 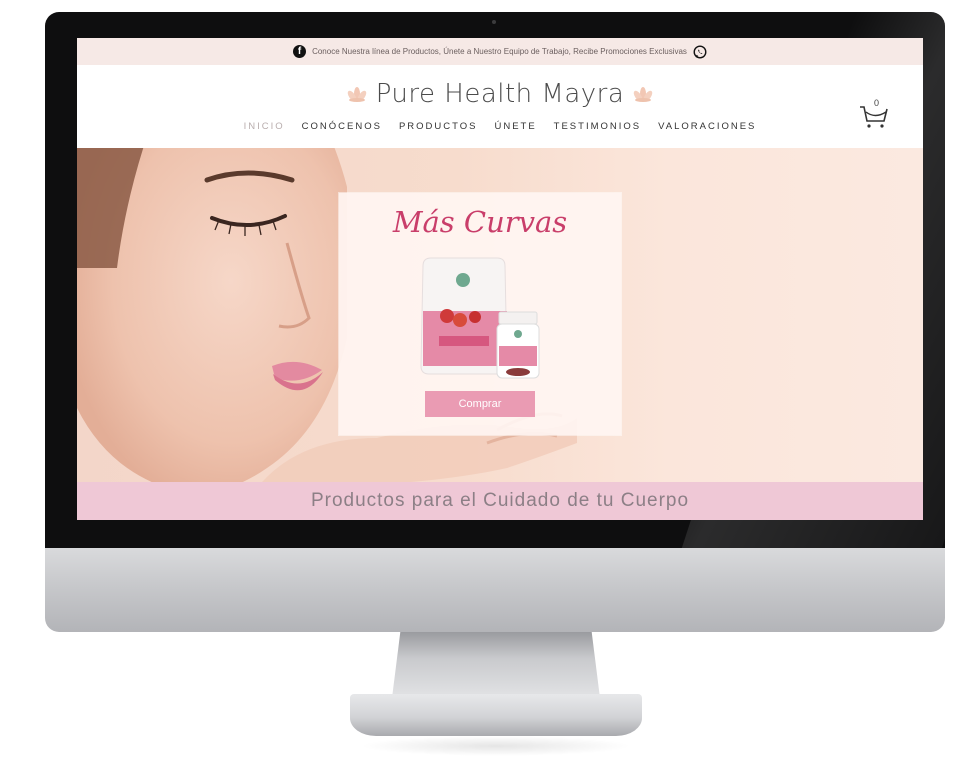 I want to click on camera-dot, so click(x=494, y=22).